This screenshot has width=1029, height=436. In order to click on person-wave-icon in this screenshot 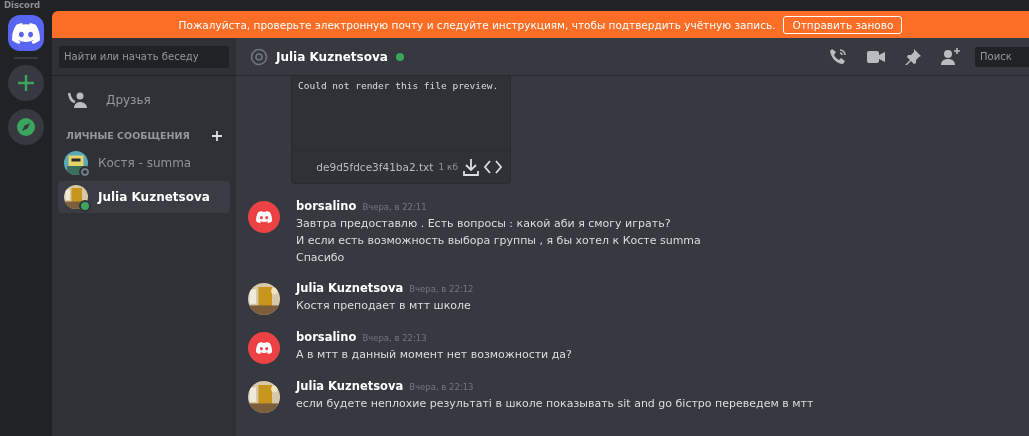, I will do `click(79, 100)`.